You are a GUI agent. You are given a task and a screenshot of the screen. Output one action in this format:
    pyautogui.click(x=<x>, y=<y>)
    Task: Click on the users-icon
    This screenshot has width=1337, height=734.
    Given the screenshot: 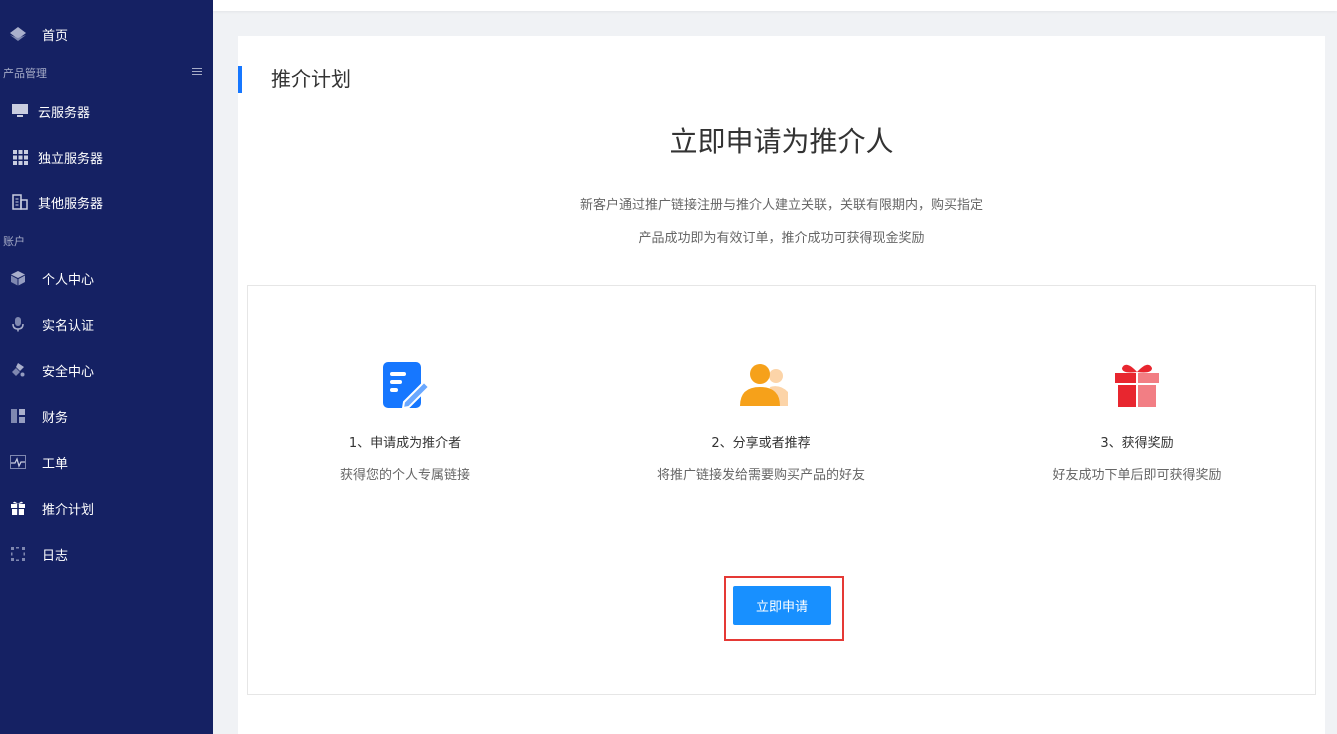 What is the action you would take?
    pyautogui.click(x=762, y=385)
    